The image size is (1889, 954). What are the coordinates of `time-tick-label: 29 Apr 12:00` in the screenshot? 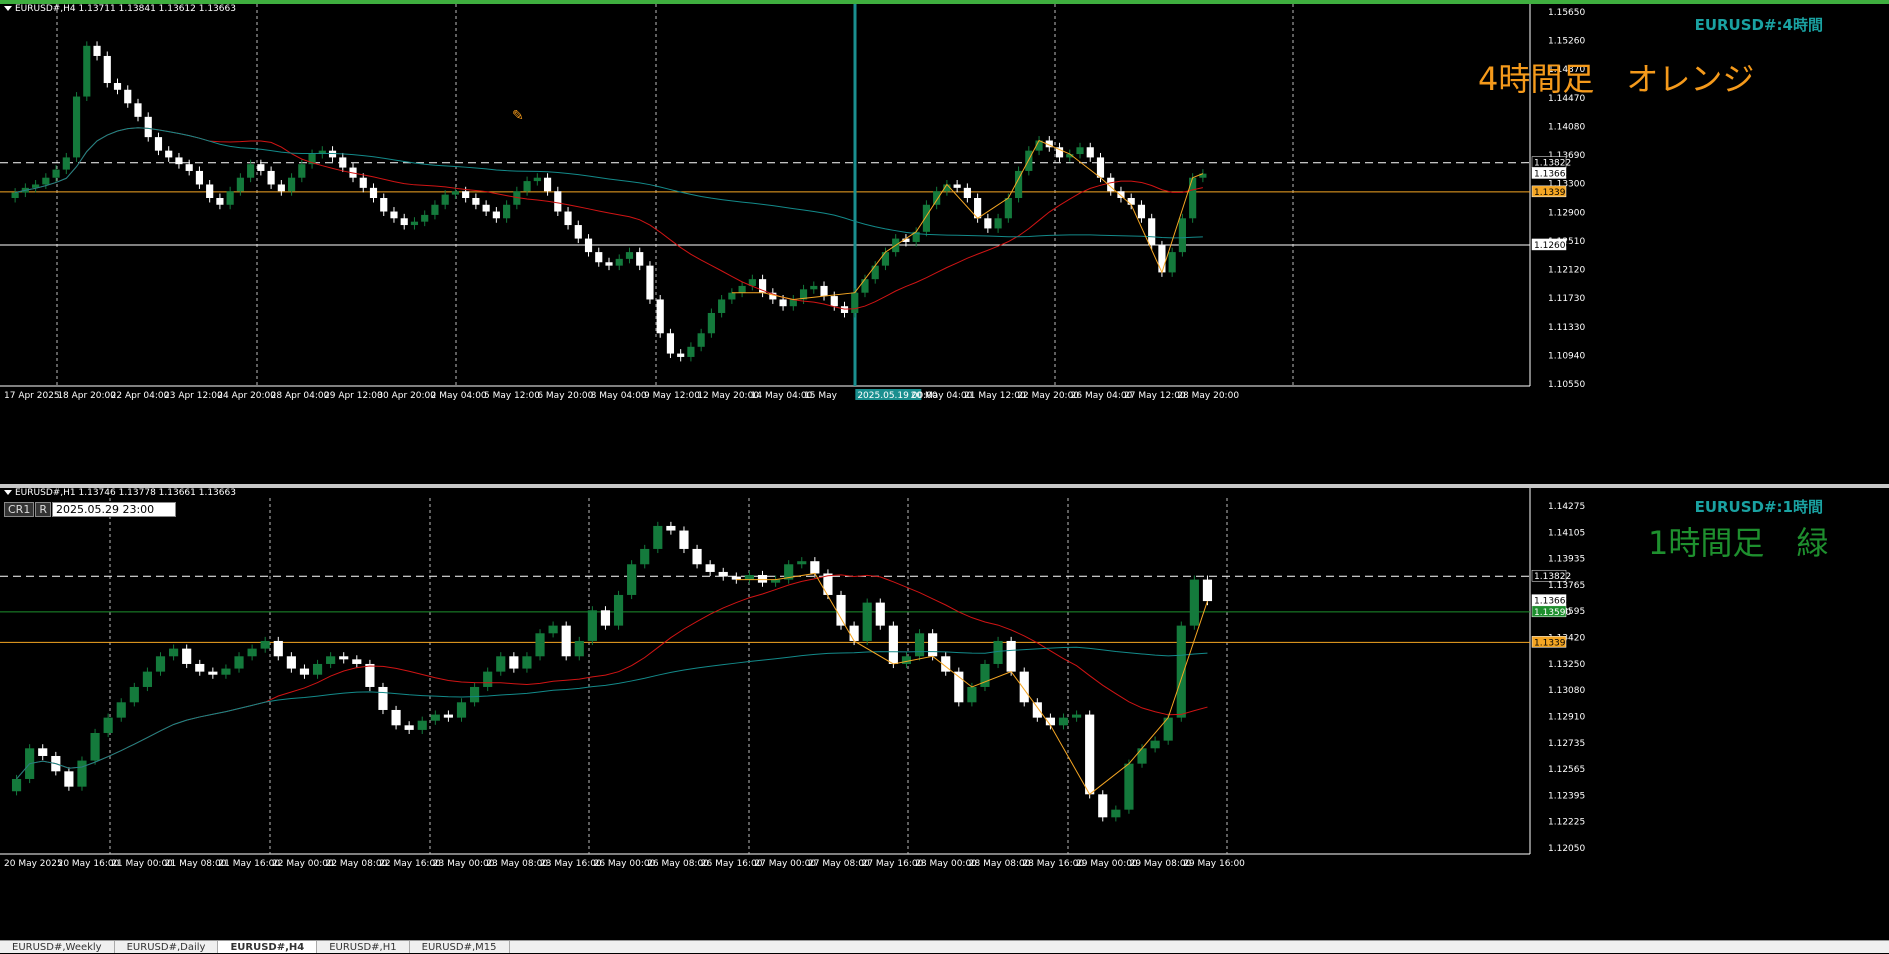 It's located at (353, 396).